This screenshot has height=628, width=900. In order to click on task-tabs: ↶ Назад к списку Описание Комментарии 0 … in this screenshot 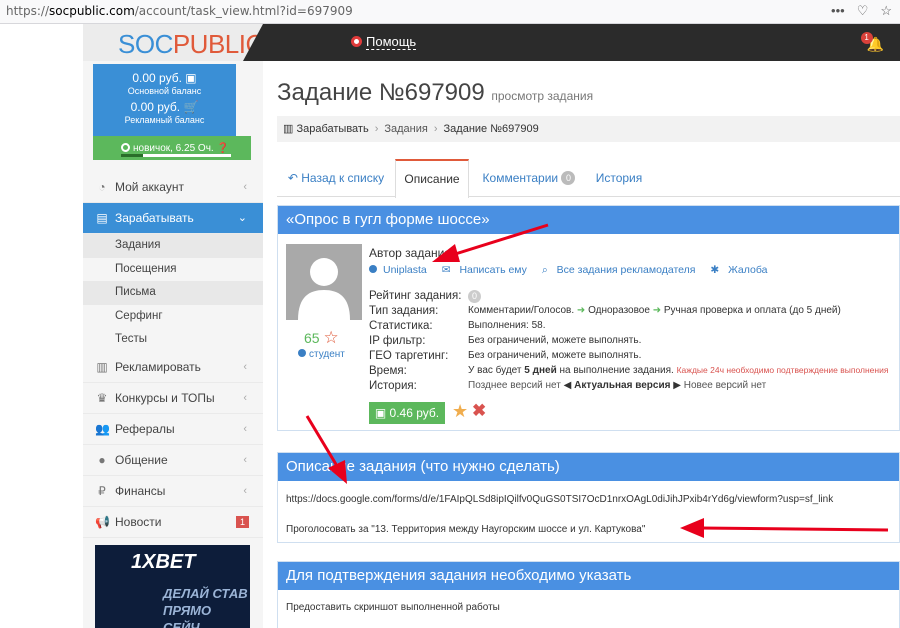, I will do `click(588, 178)`.